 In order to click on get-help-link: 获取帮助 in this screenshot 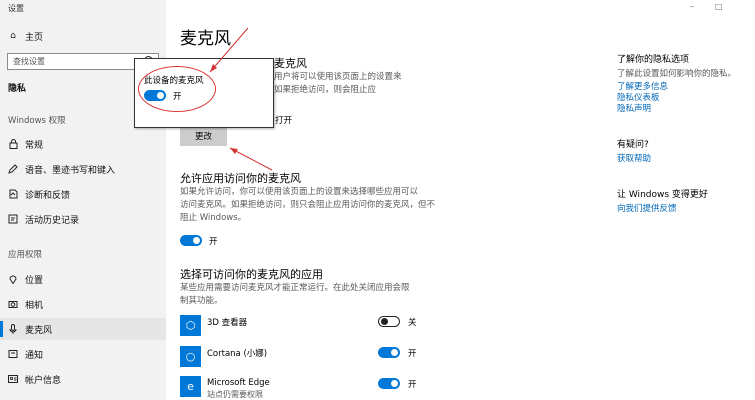, I will do `click(634, 158)`.